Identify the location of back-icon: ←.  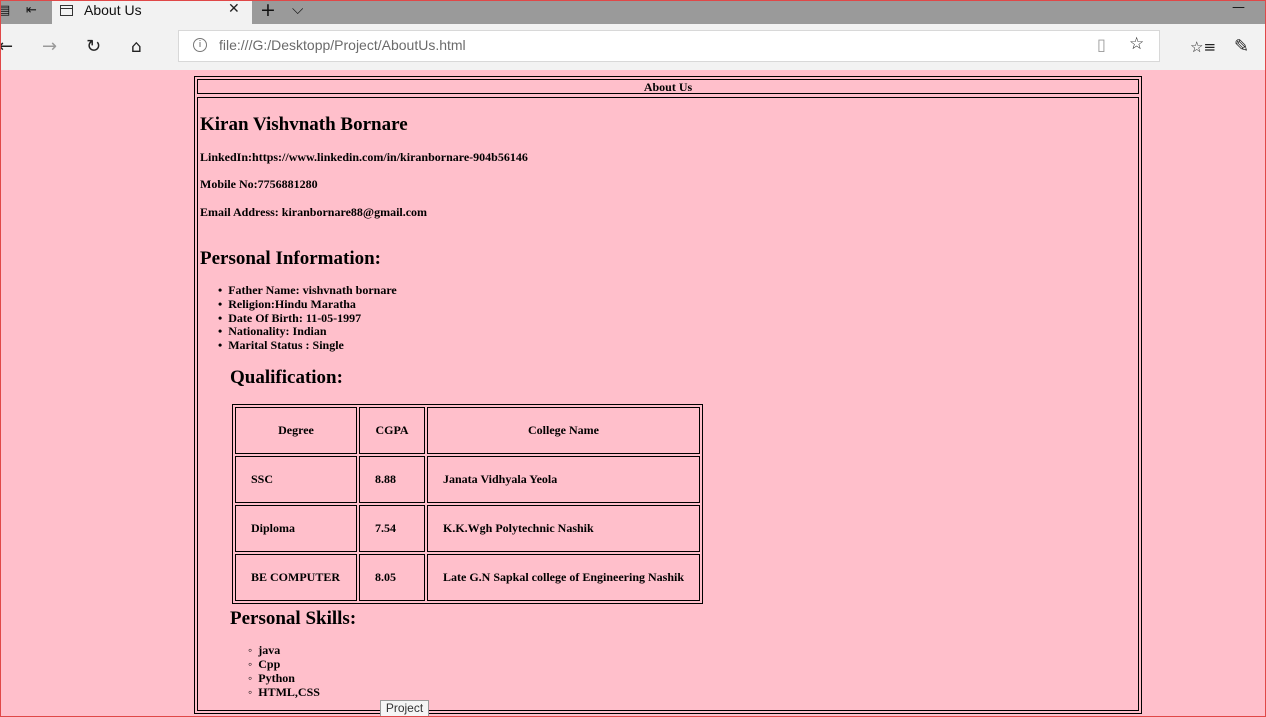
(6, 47).